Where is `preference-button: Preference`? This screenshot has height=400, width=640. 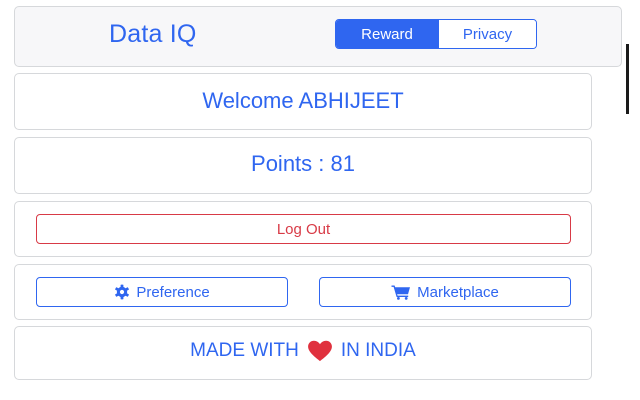
preference-button: Preference is located at coordinates (162, 292).